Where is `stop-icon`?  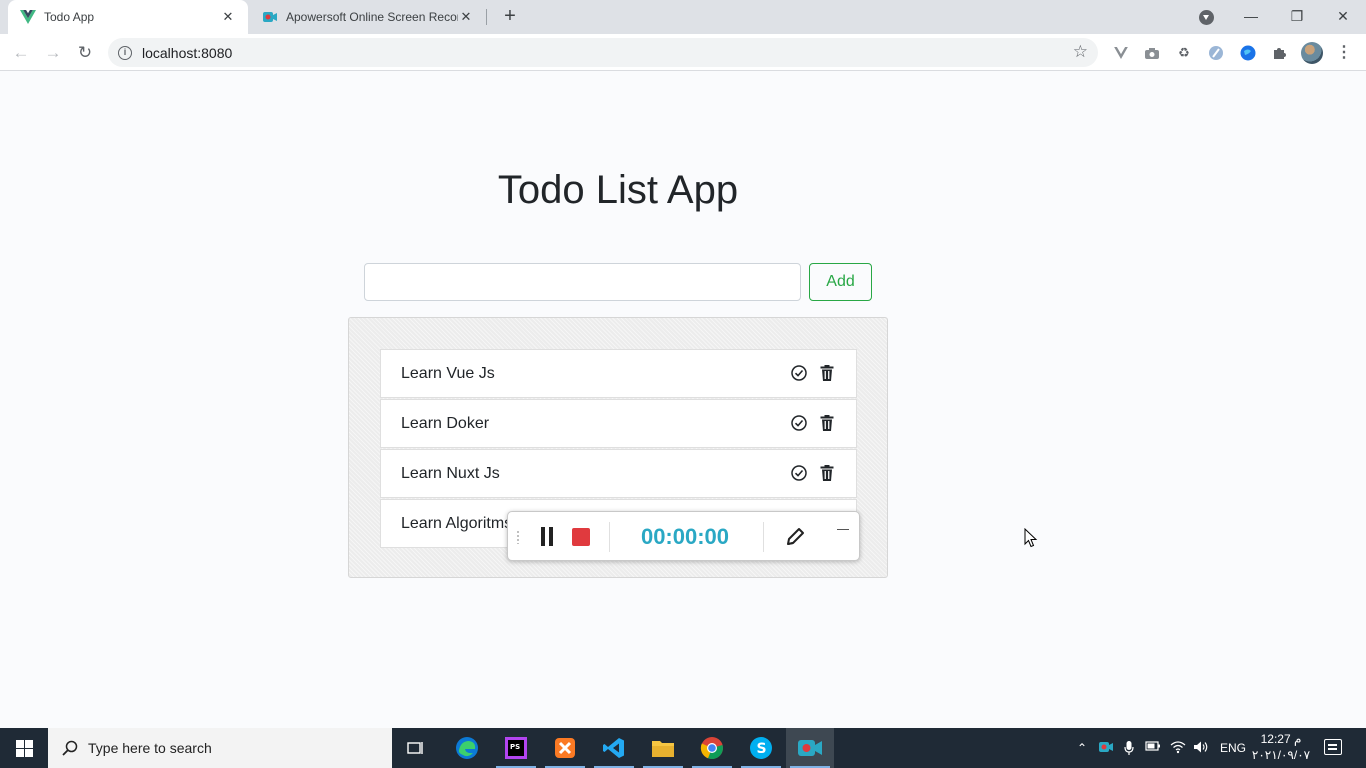
stop-icon is located at coordinates (581, 537).